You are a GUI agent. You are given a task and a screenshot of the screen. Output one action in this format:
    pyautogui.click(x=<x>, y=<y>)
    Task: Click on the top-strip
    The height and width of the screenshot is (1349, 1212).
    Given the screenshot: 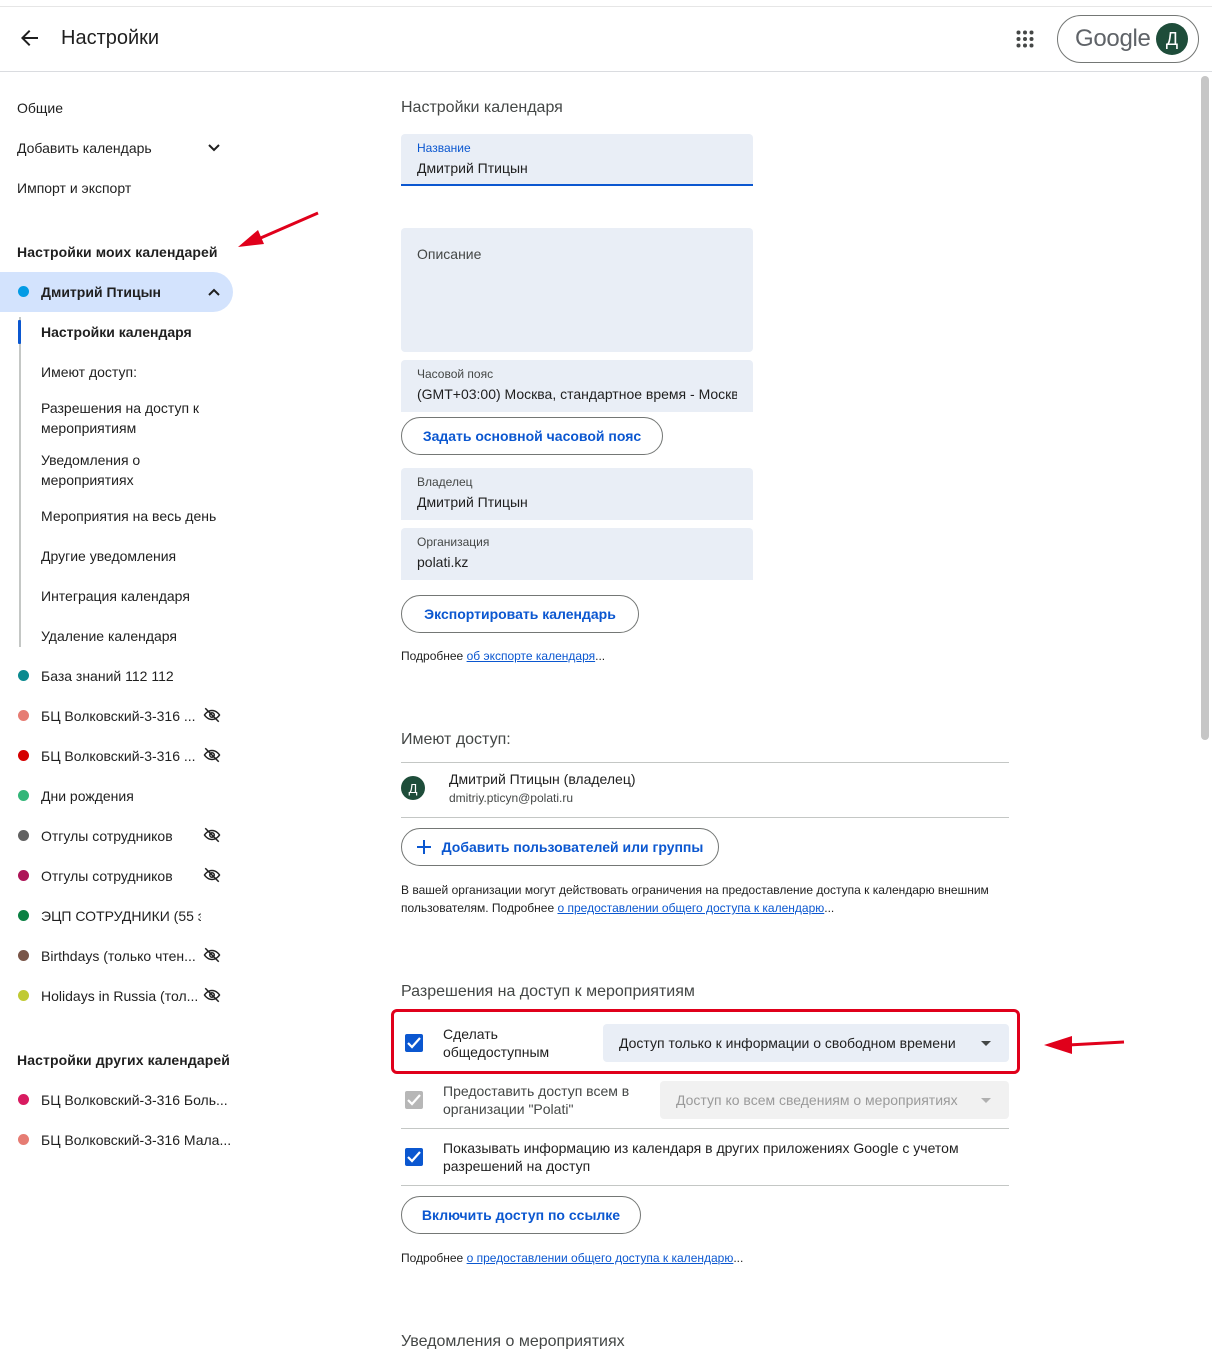 What is the action you would take?
    pyautogui.click(x=606, y=3)
    